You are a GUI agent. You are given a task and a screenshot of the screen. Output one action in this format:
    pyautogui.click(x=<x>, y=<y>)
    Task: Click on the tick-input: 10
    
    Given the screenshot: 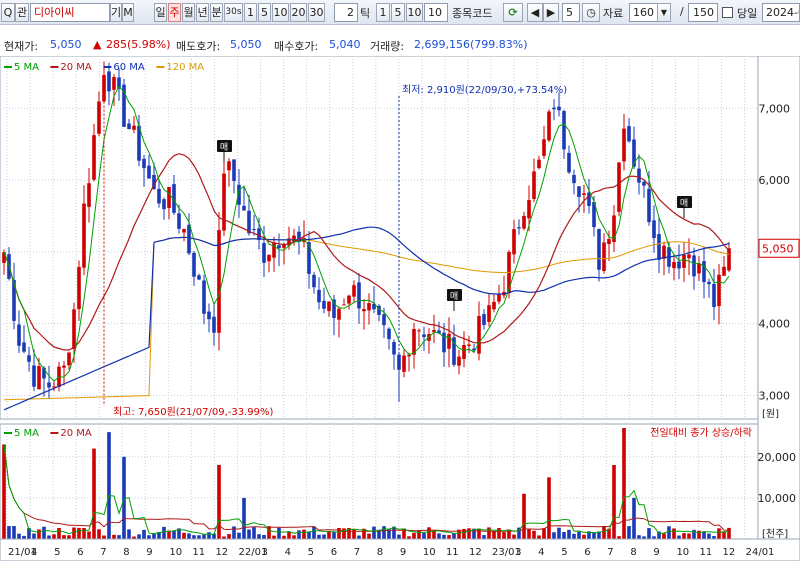 What is the action you would take?
    pyautogui.click(x=436, y=12)
    